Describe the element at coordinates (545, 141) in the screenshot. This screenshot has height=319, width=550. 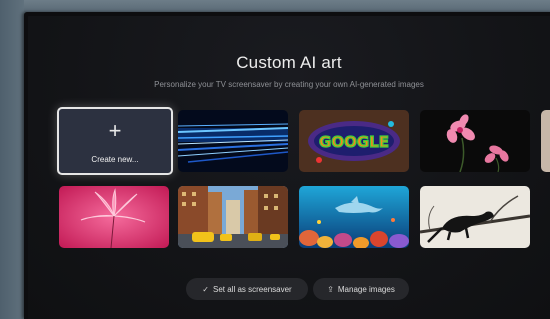
I see `art-tile-partial` at that location.